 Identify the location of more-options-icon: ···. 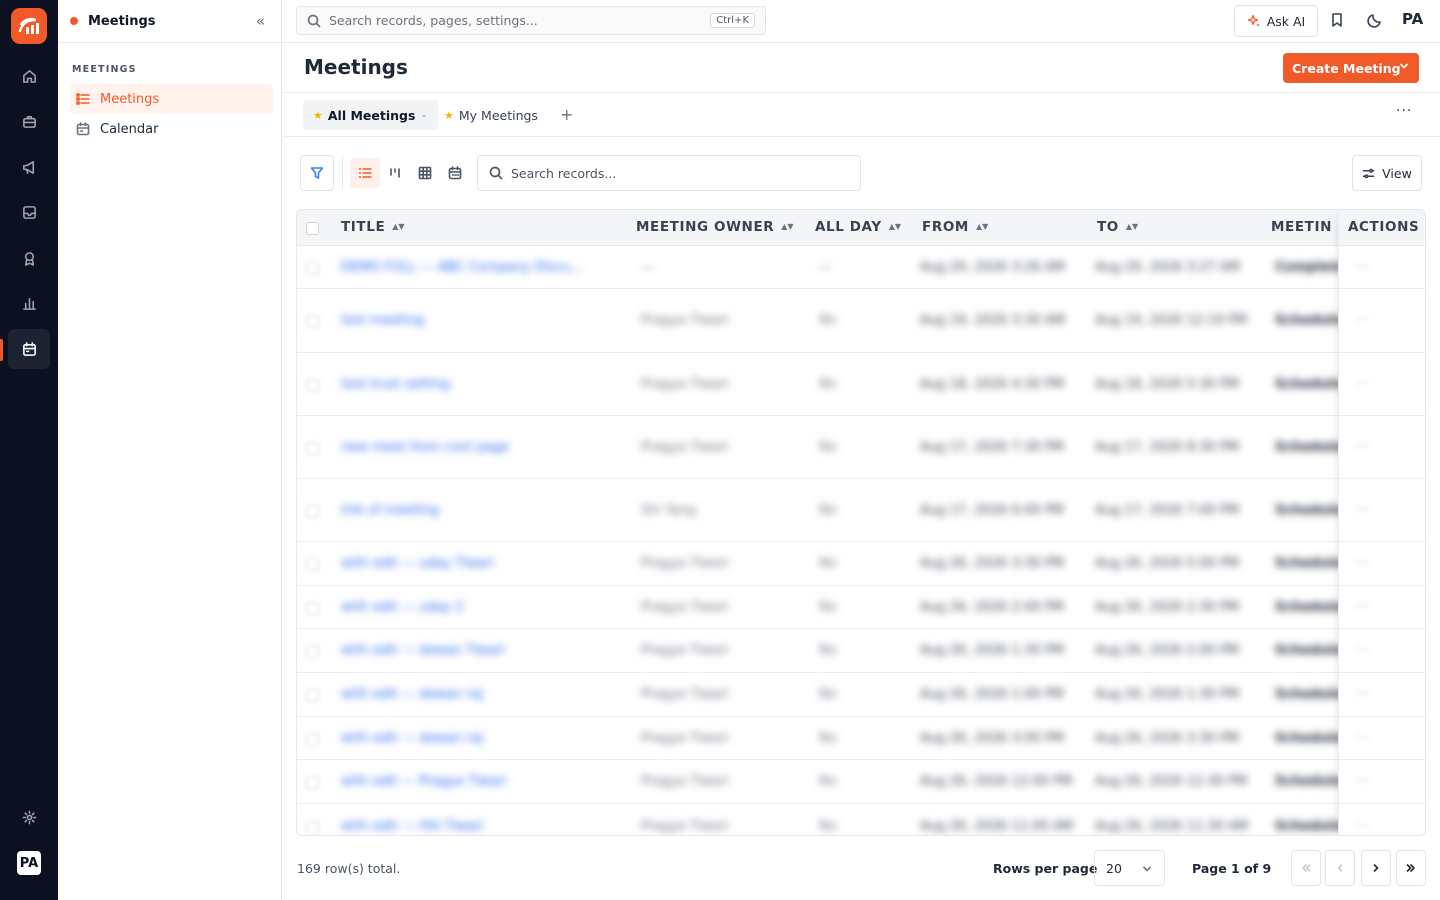
(1404, 111).